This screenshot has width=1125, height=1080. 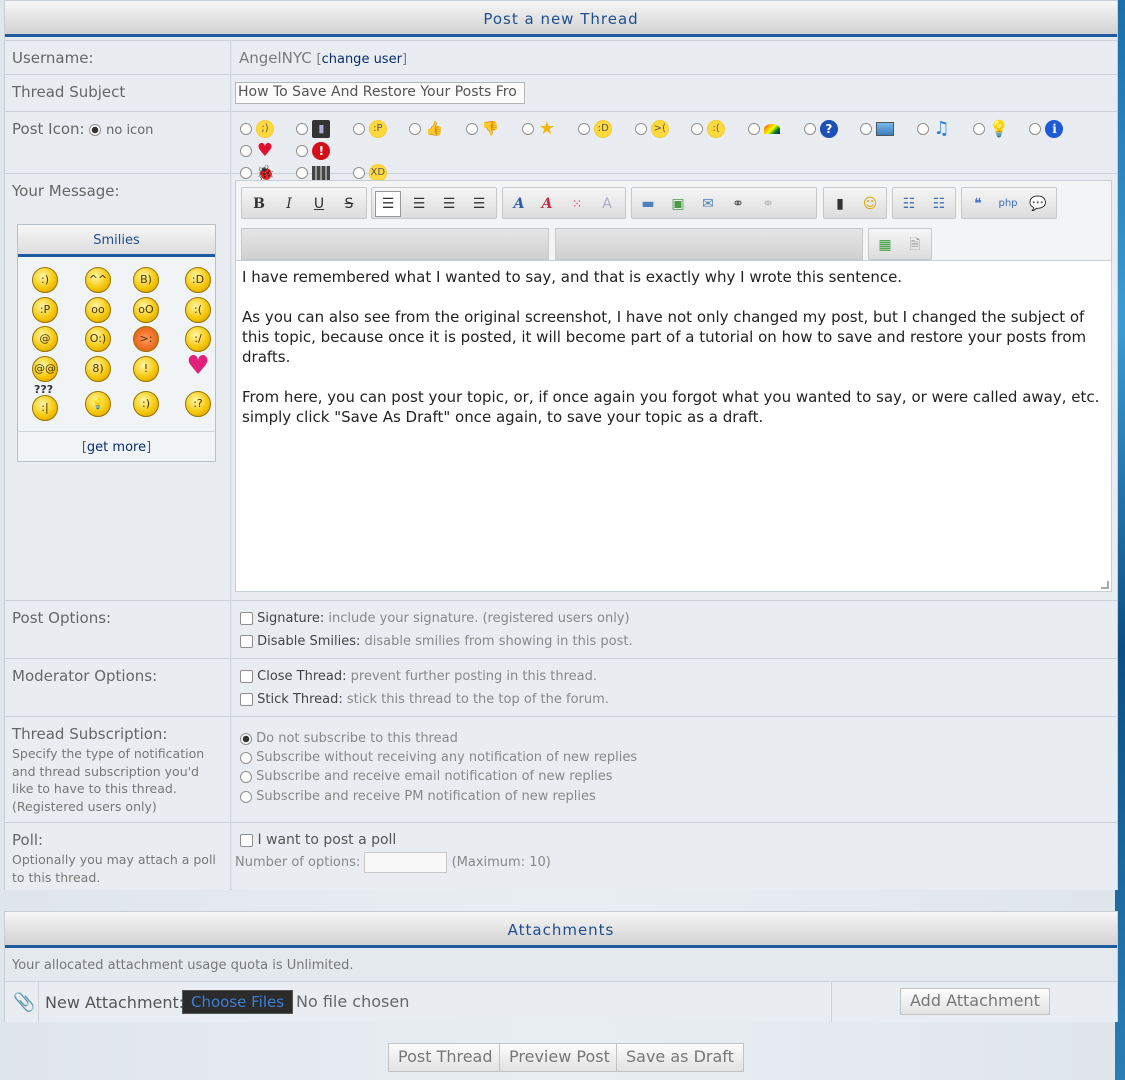 I want to click on icon-option: :P, so click(x=378, y=129).